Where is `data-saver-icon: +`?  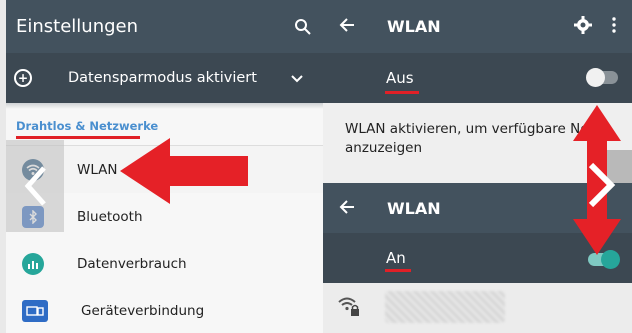
data-saver-icon: + is located at coordinates (23, 78).